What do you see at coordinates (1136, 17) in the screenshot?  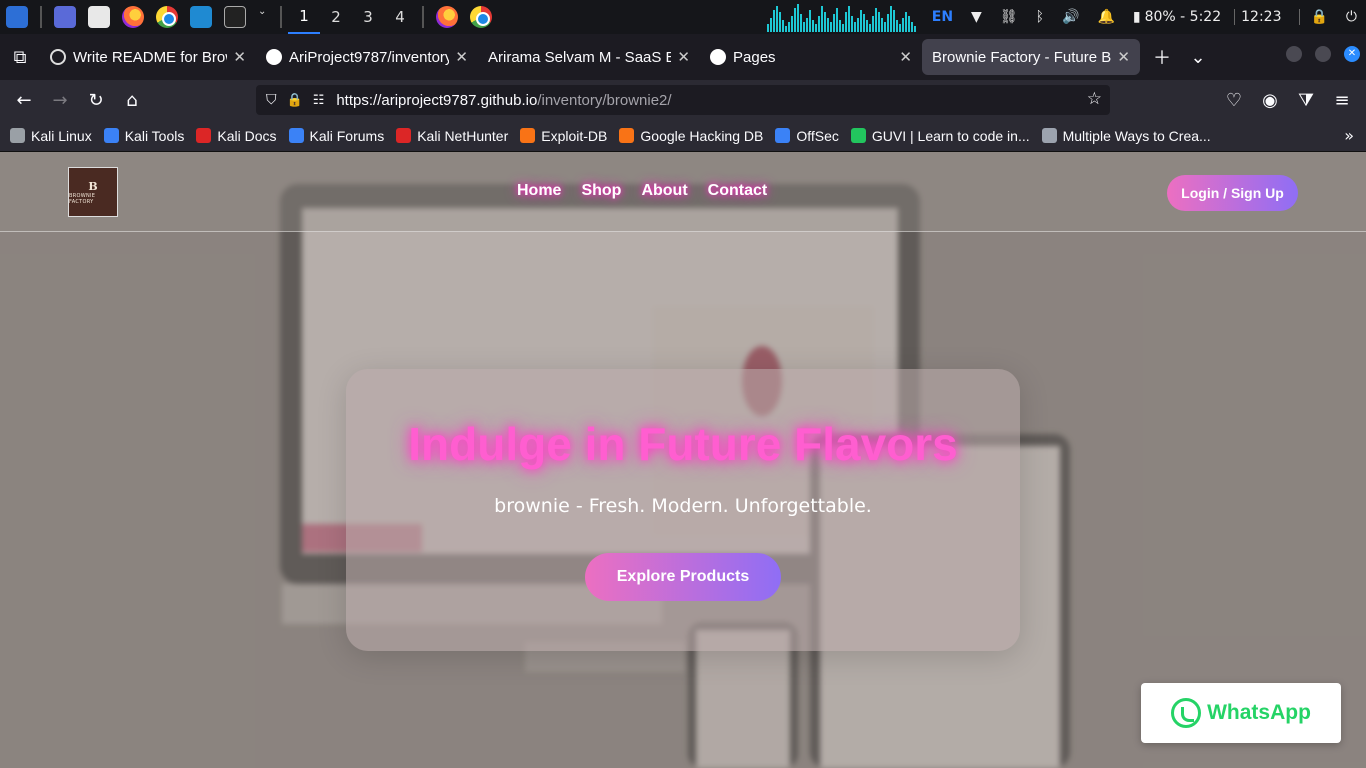 I see `battery-icon: ▮` at bounding box center [1136, 17].